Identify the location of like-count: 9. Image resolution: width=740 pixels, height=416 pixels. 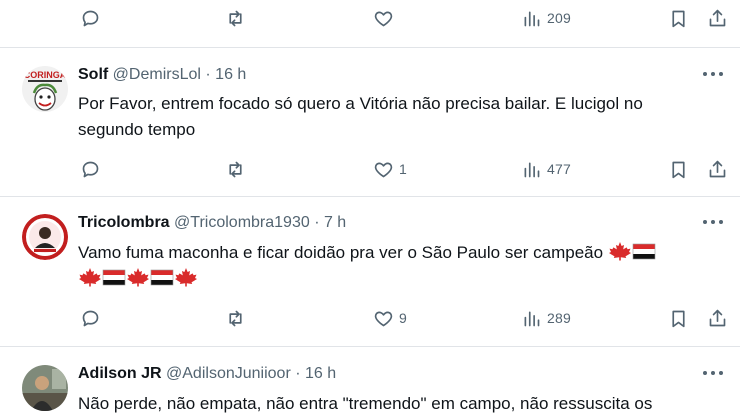
(403, 318).